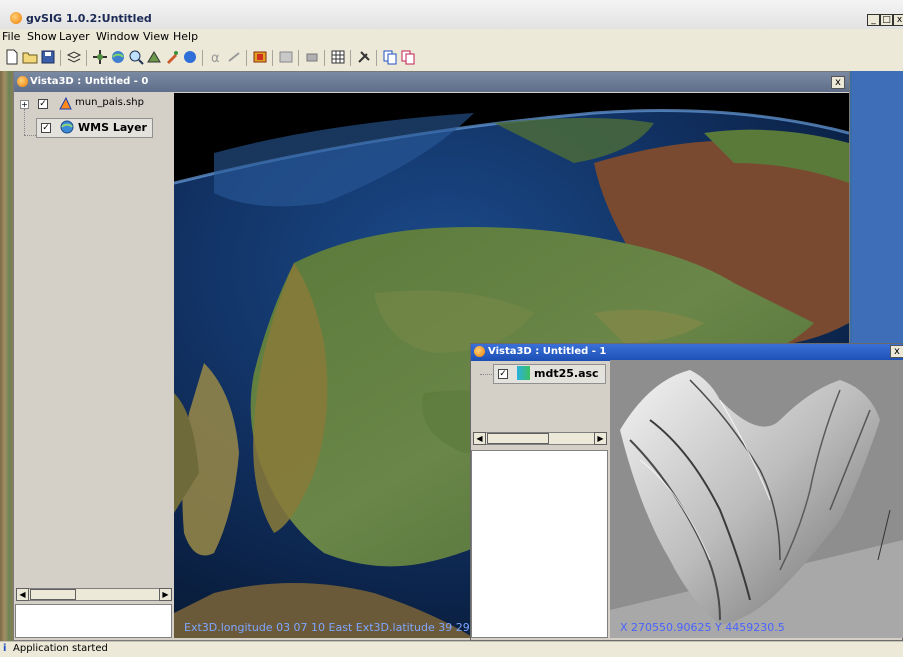  Describe the element at coordinates (523, 373) in the screenshot. I see `raster-icon` at that location.